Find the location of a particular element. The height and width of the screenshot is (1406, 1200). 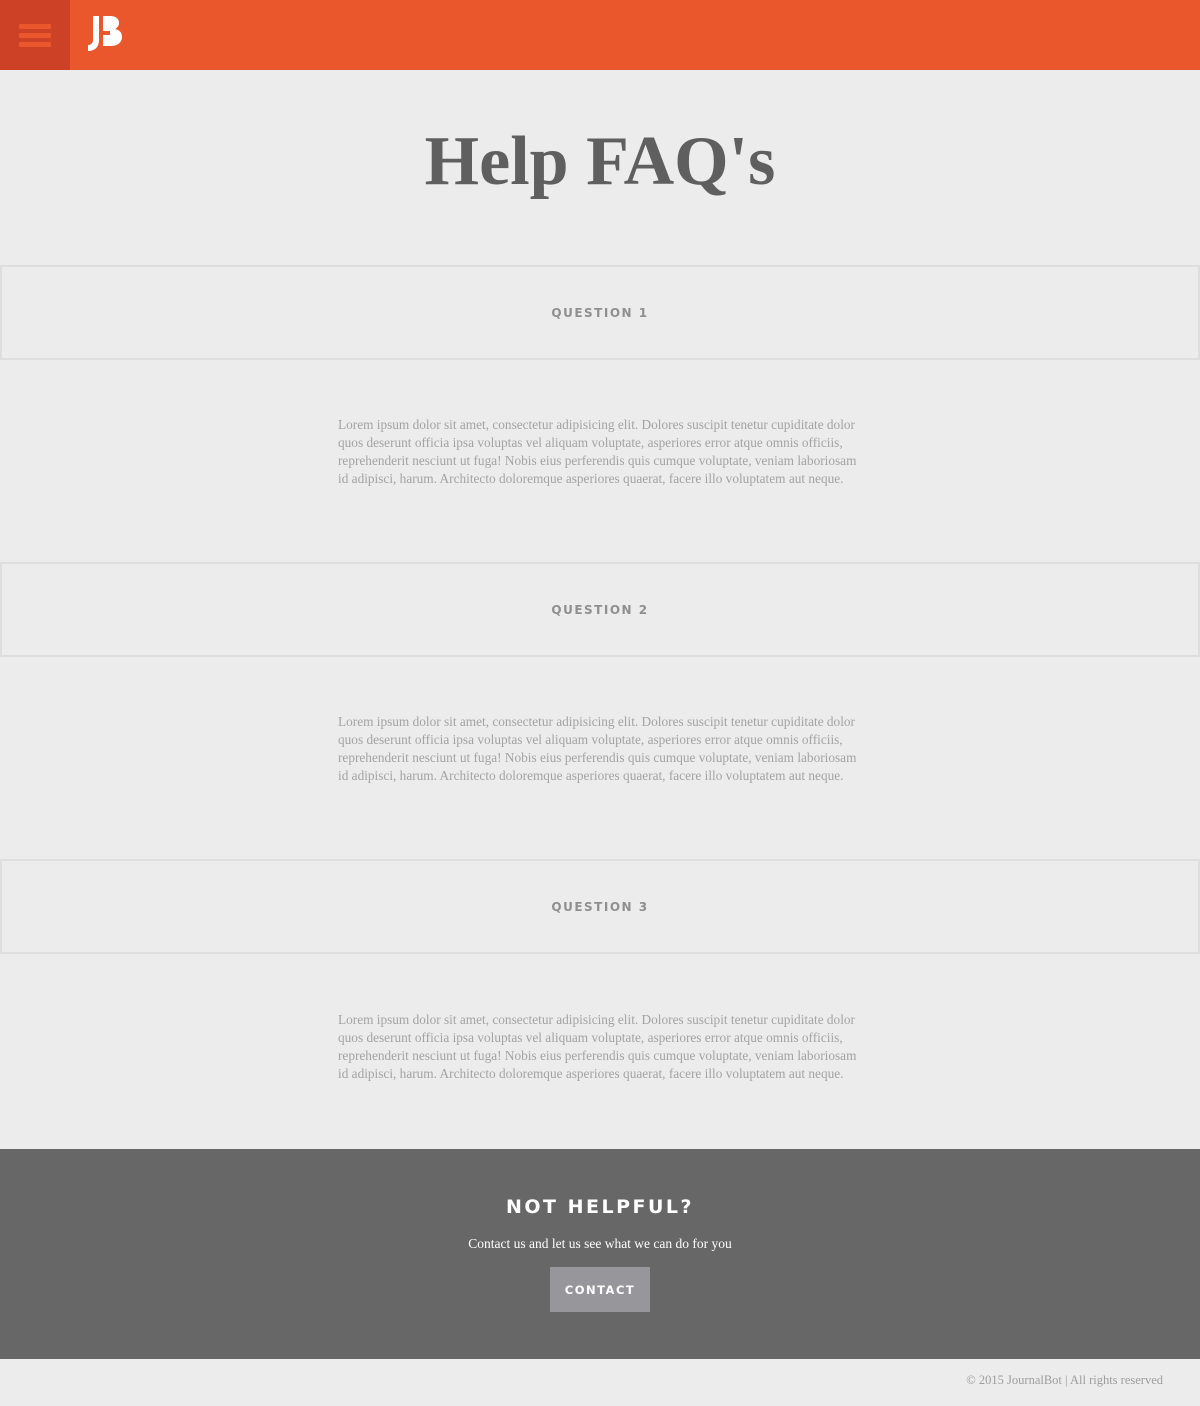

faq-question-label: QUESTION 1 is located at coordinates (600, 312).